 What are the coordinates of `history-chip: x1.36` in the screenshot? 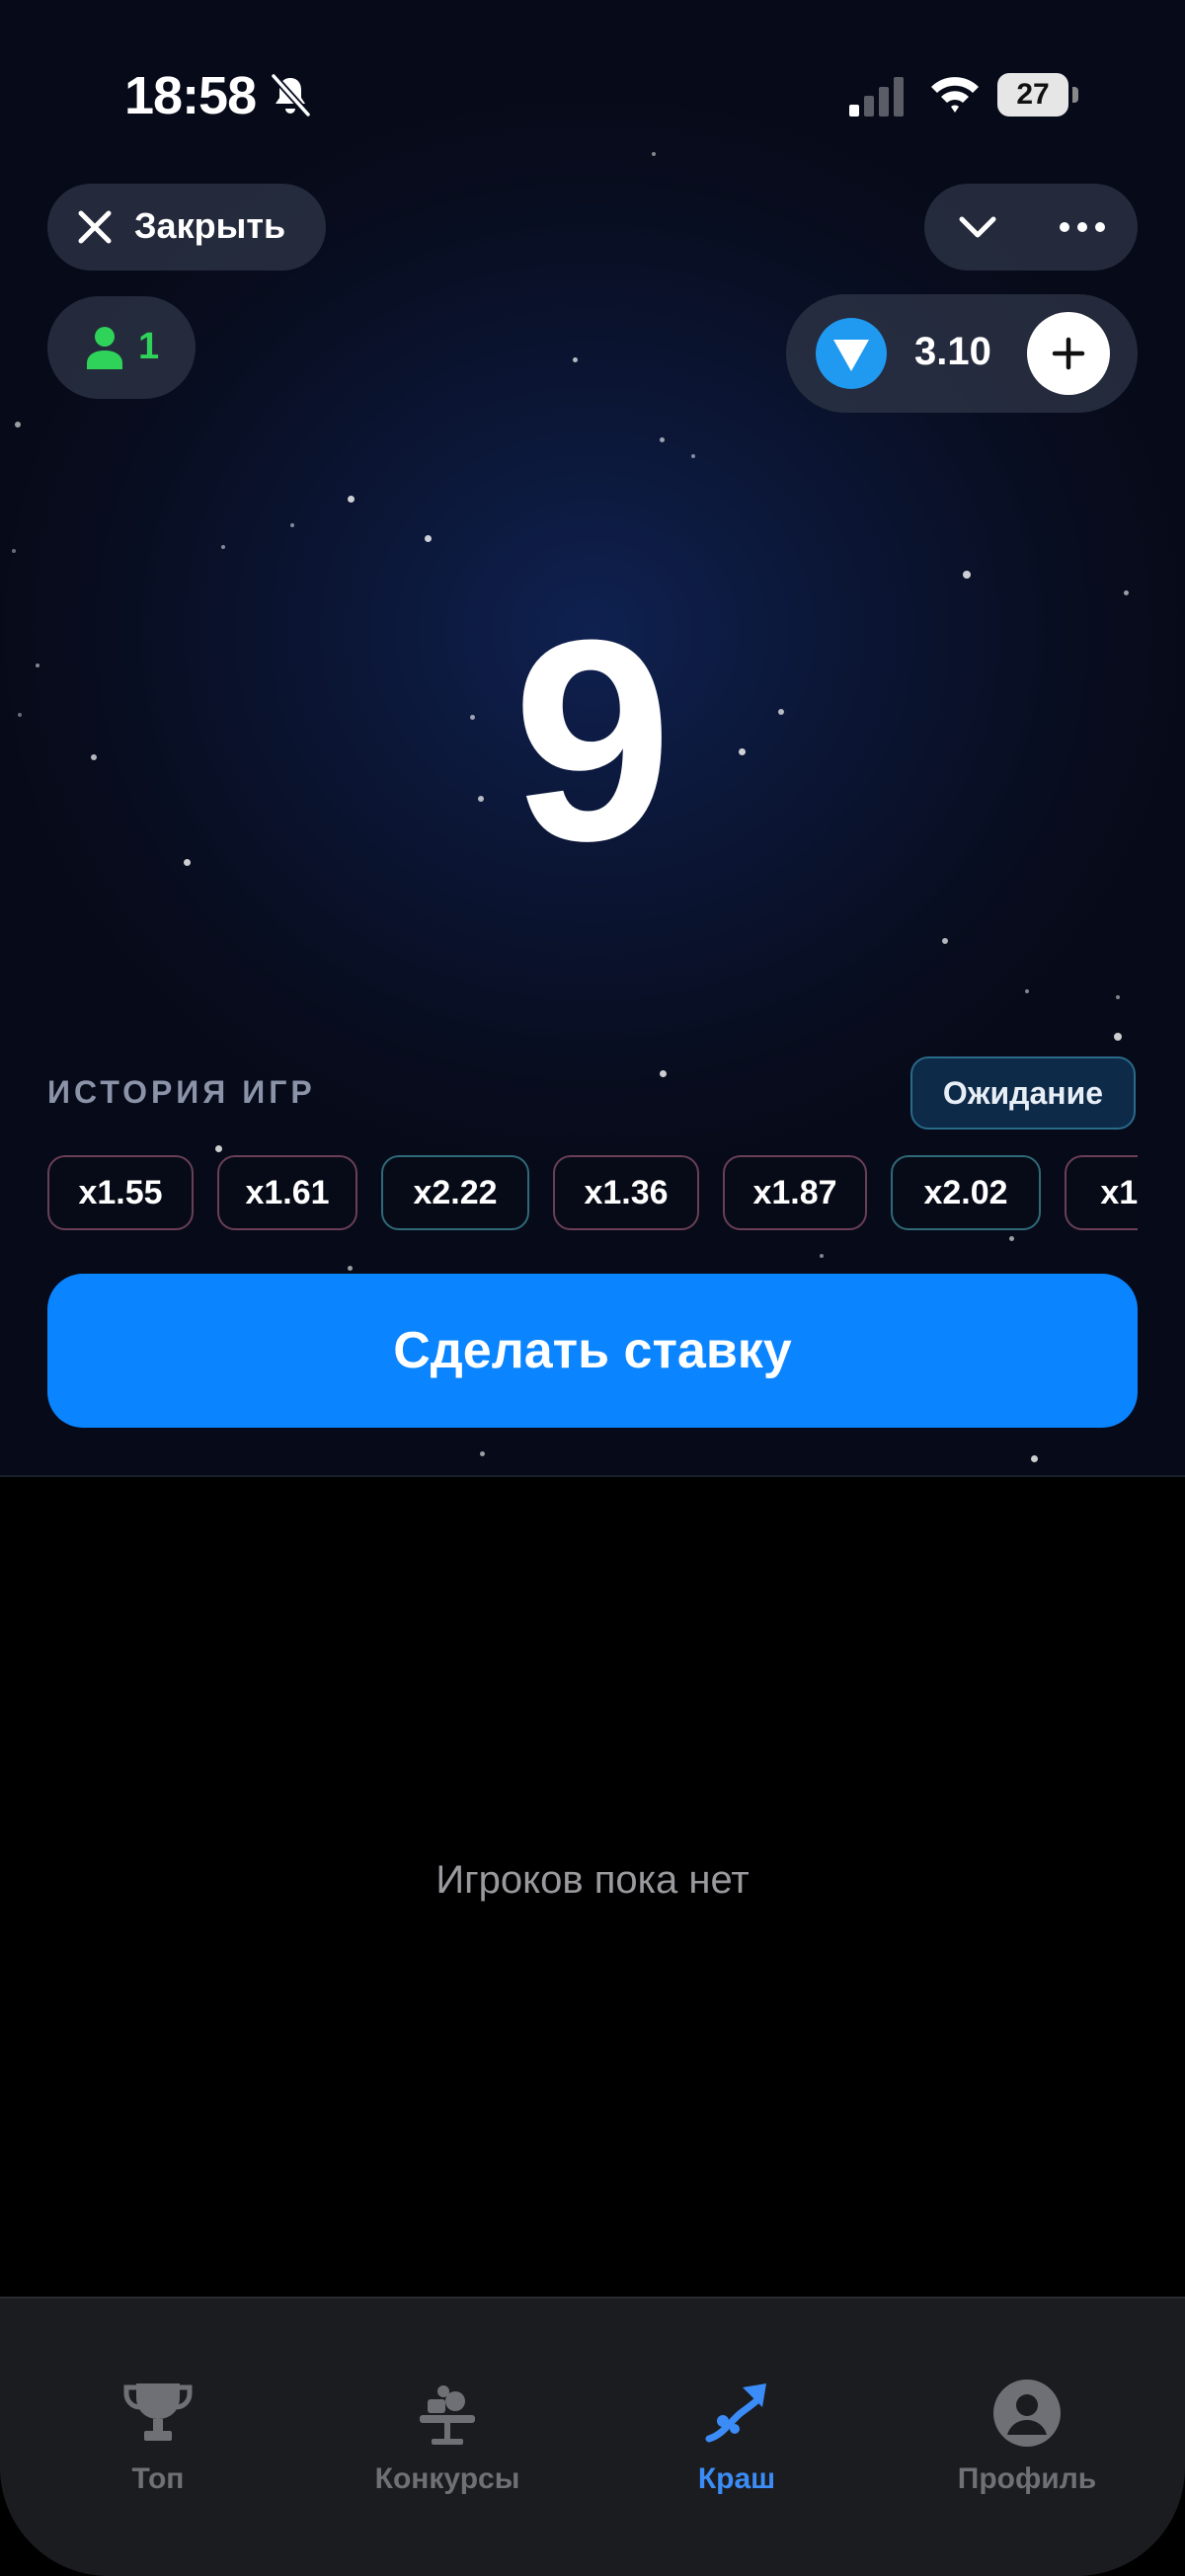 It's located at (626, 1192).